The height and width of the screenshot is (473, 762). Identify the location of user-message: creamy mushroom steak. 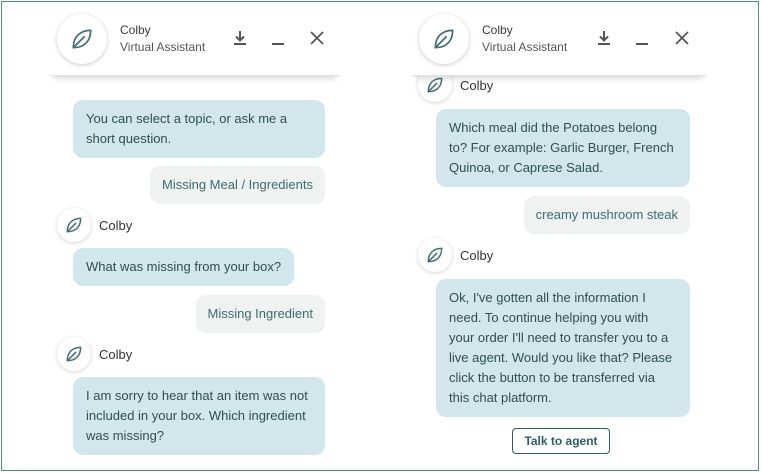
(606, 215).